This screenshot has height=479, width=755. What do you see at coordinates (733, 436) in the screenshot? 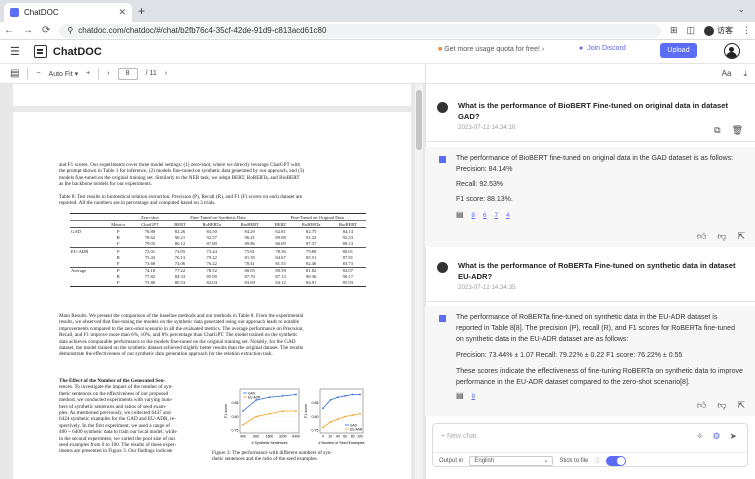
I see `send-icon: ➤` at bounding box center [733, 436].